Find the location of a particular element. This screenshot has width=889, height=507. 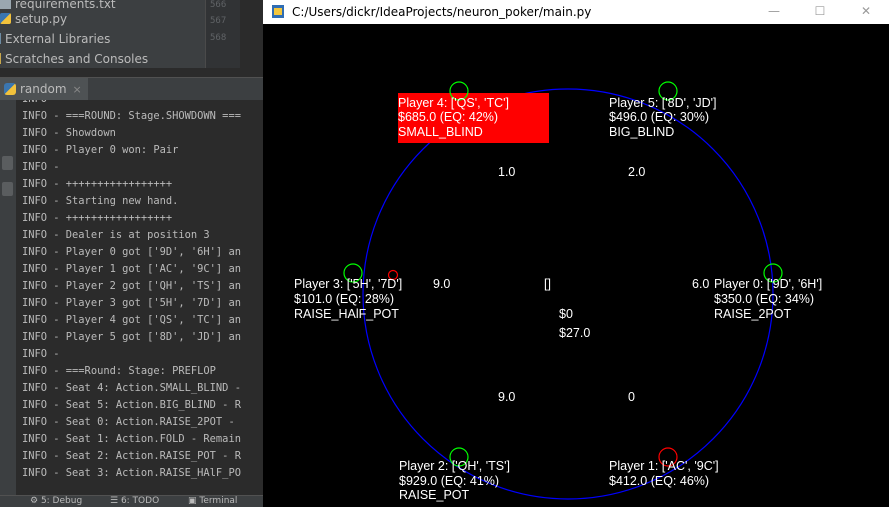

console-line: INFO - Player 5 got ['8D', 'JD'] an is located at coordinates (131, 337).